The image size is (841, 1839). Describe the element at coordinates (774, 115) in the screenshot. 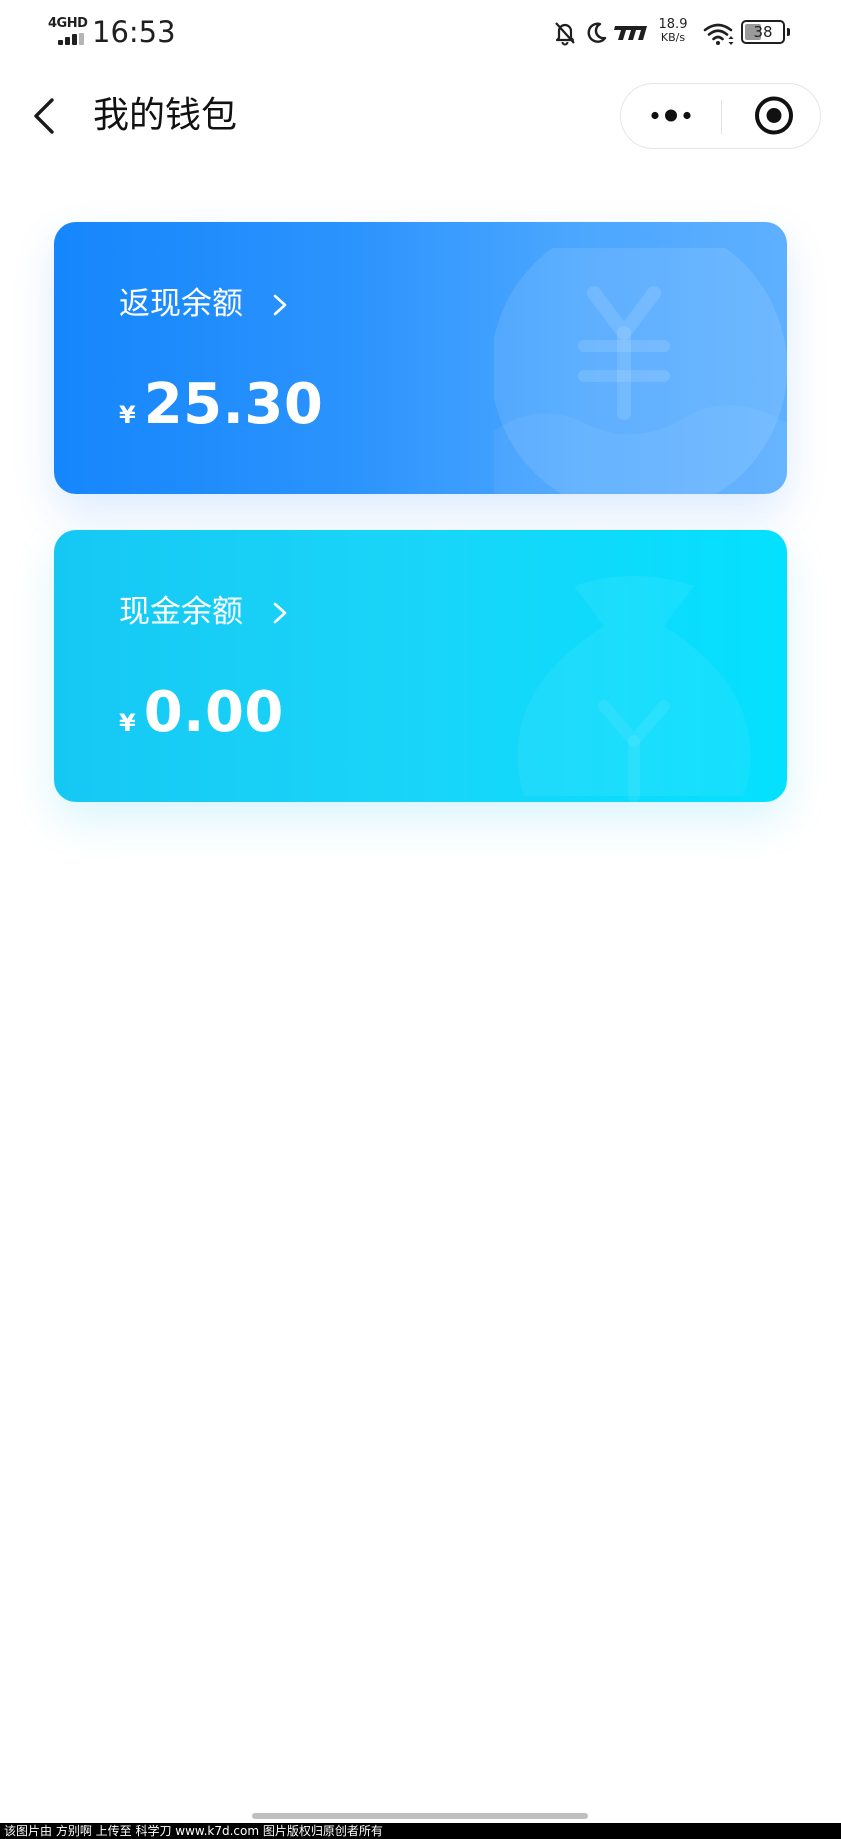

I see `target-circle-icon` at that location.